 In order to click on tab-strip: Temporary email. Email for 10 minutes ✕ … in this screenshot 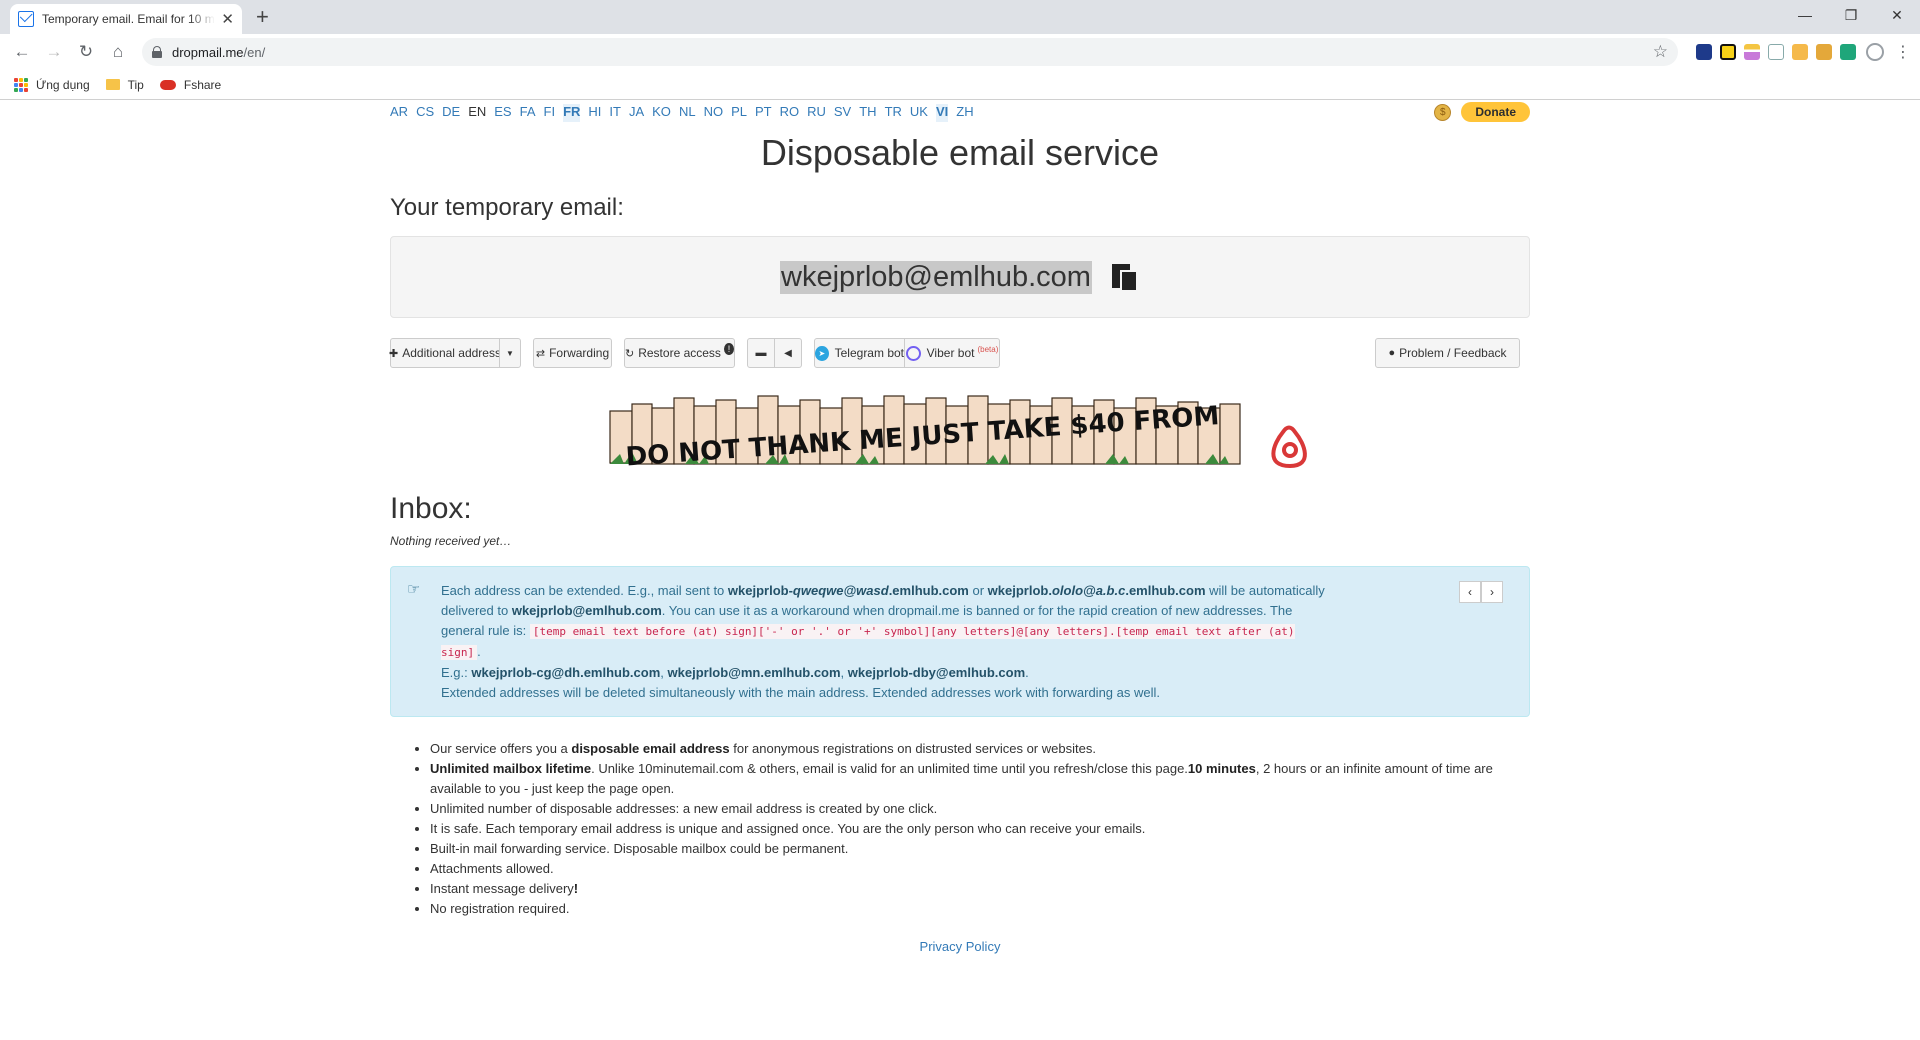, I will do `click(960, 17)`.